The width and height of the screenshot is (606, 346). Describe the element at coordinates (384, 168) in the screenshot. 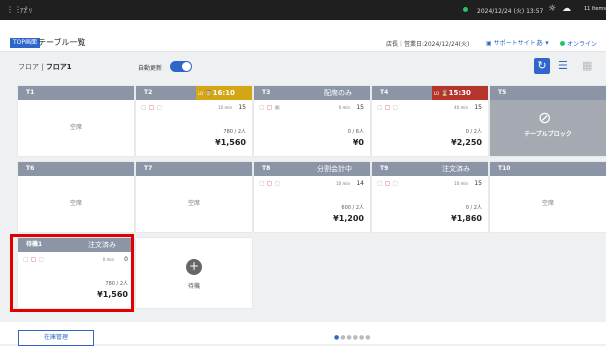

I see `table-number: T9` at that location.